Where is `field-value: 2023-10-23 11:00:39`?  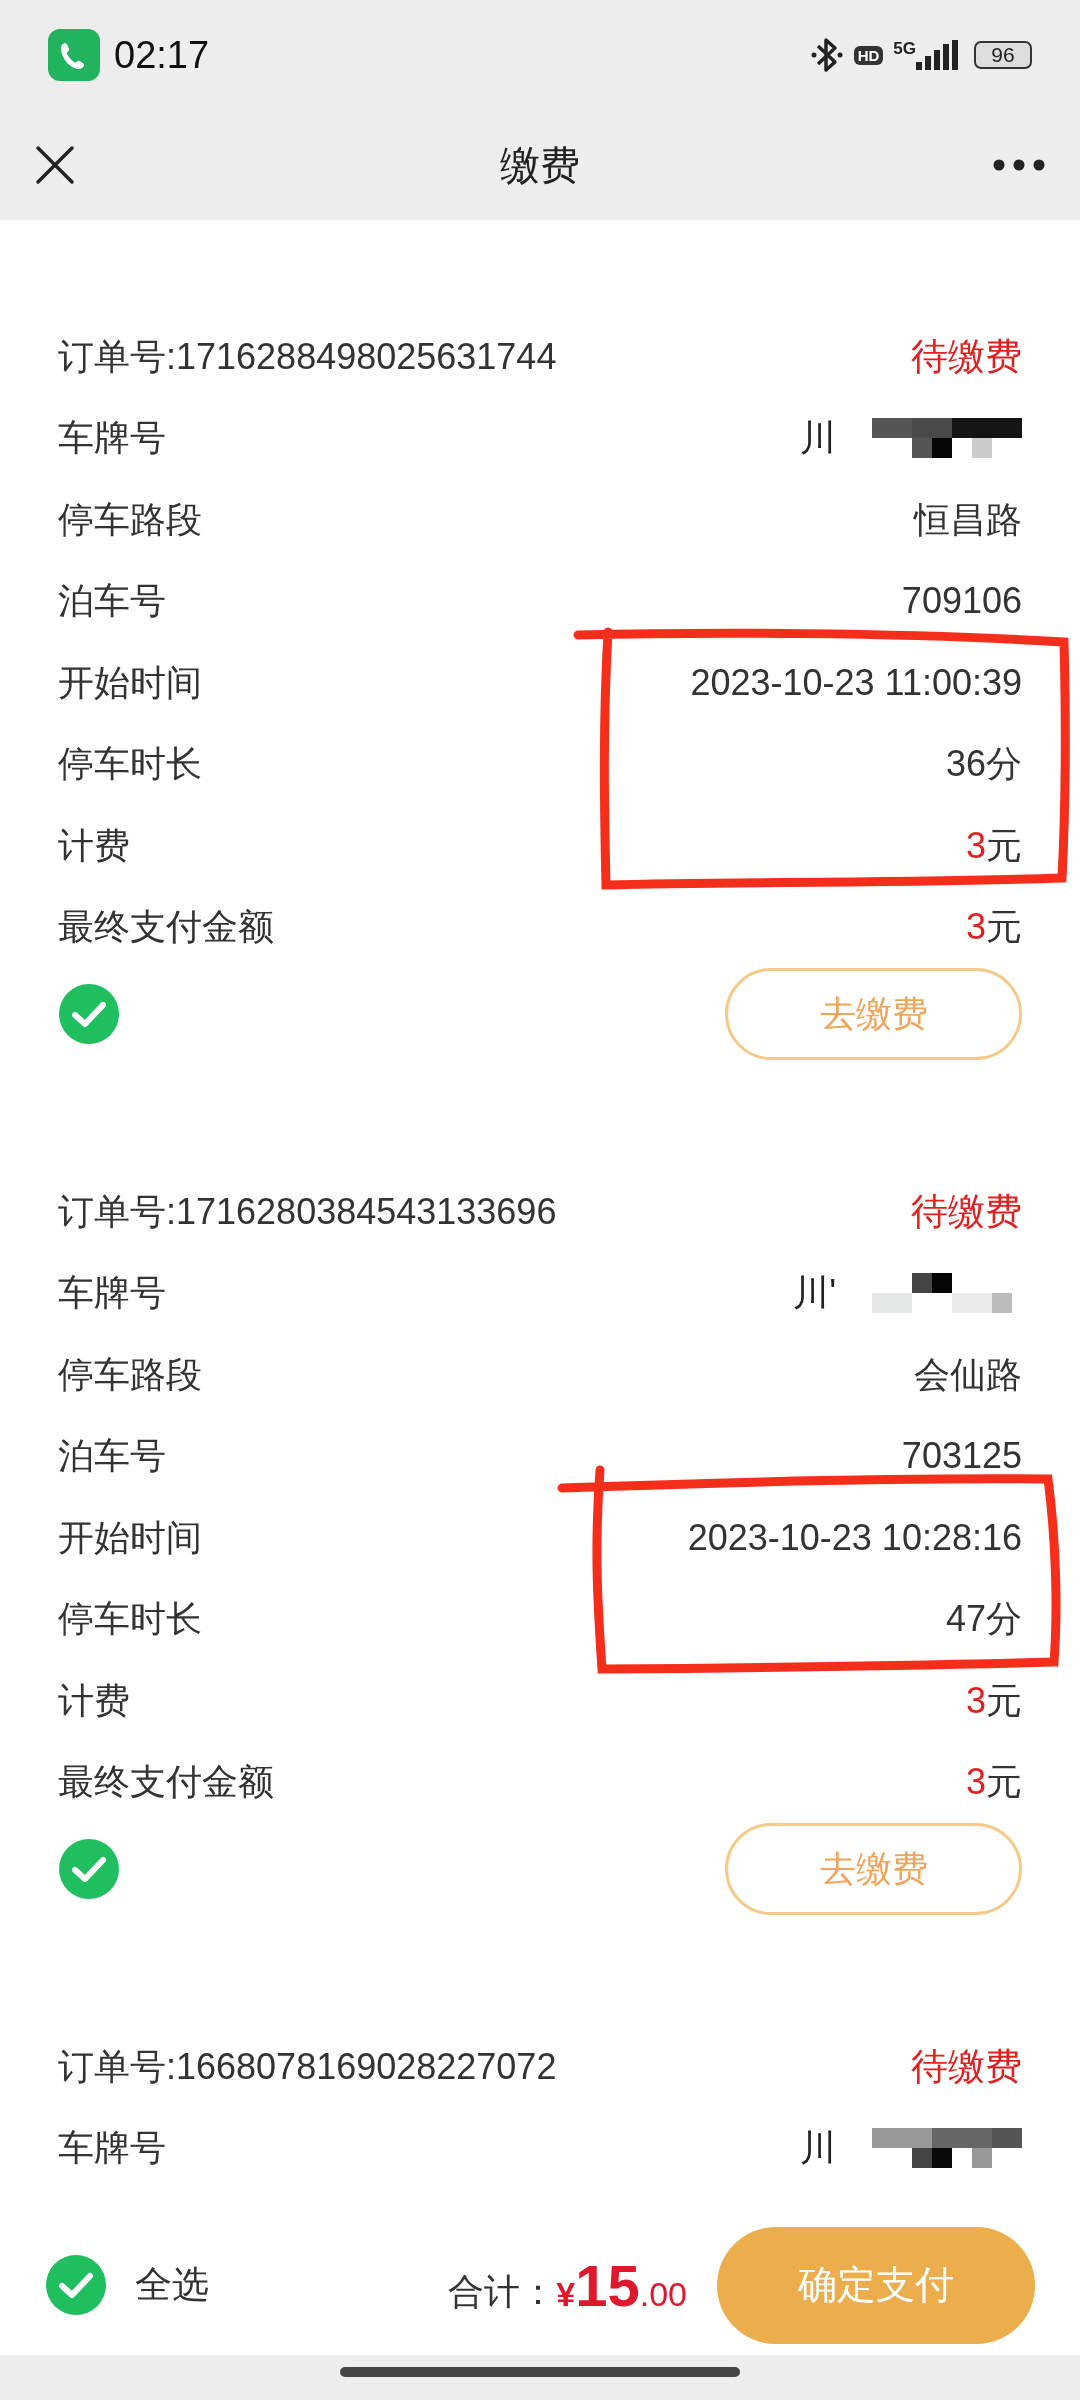
field-value: 2023-10-23 11:00:39 is located at coordinates (856, 682).